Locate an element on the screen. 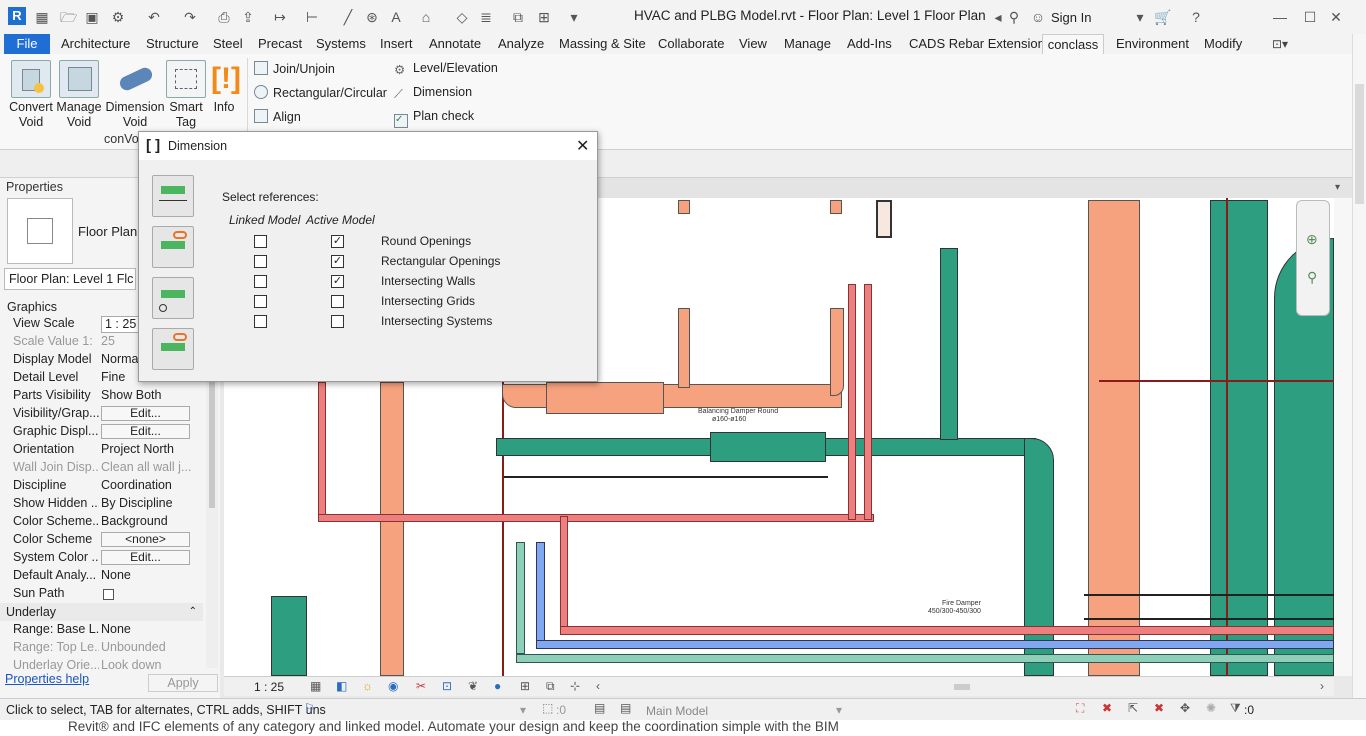 The width and height of the screenshot is (1366, 736). close-hidden-icon: ⧉ is located at coordinates (518, 17).